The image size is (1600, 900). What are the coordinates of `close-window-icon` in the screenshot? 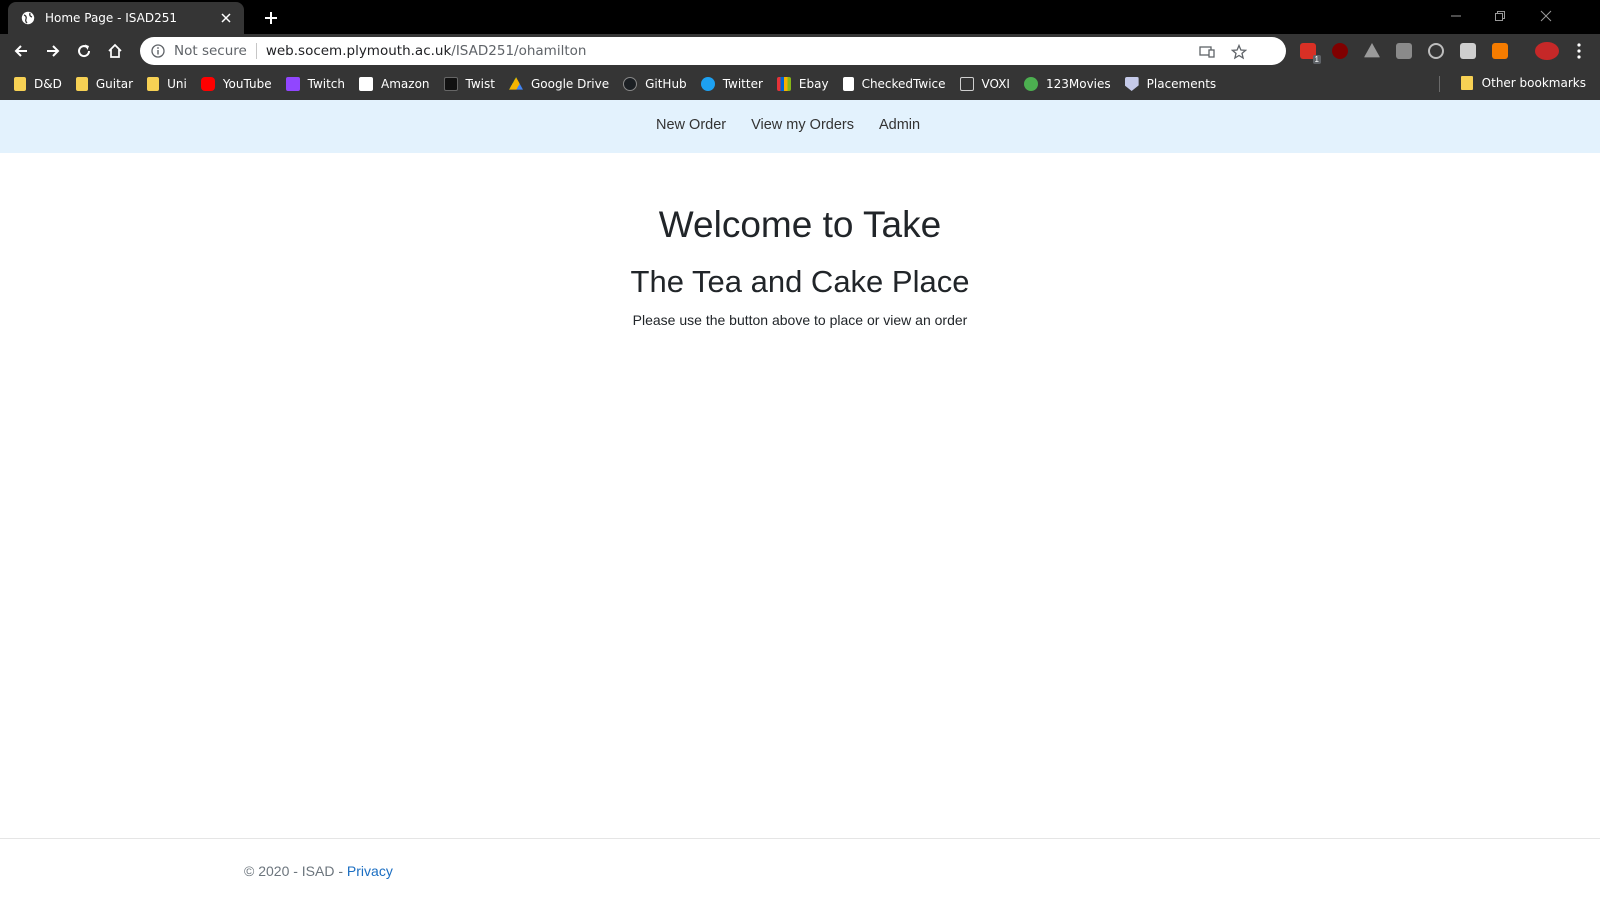 It's located at (1546, 16).